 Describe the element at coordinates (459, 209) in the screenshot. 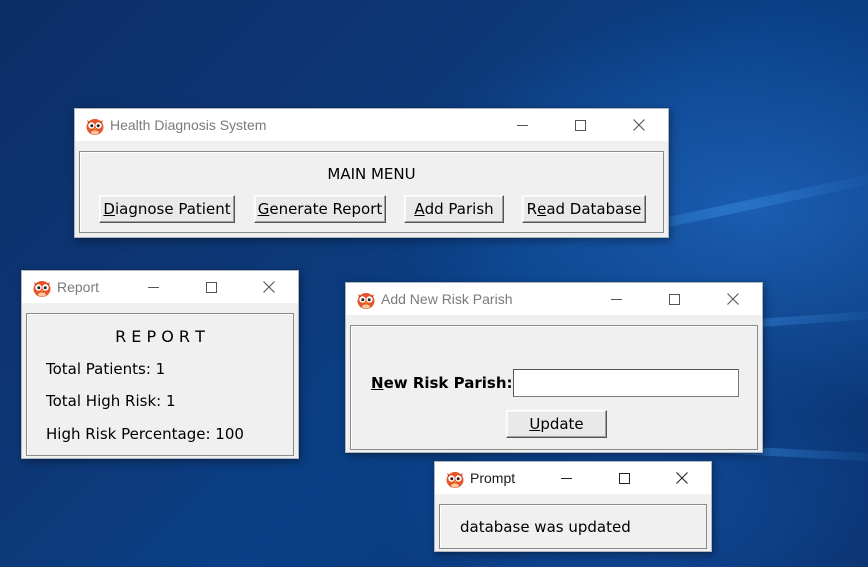

I see `parish-label: dd Parish` at that location.